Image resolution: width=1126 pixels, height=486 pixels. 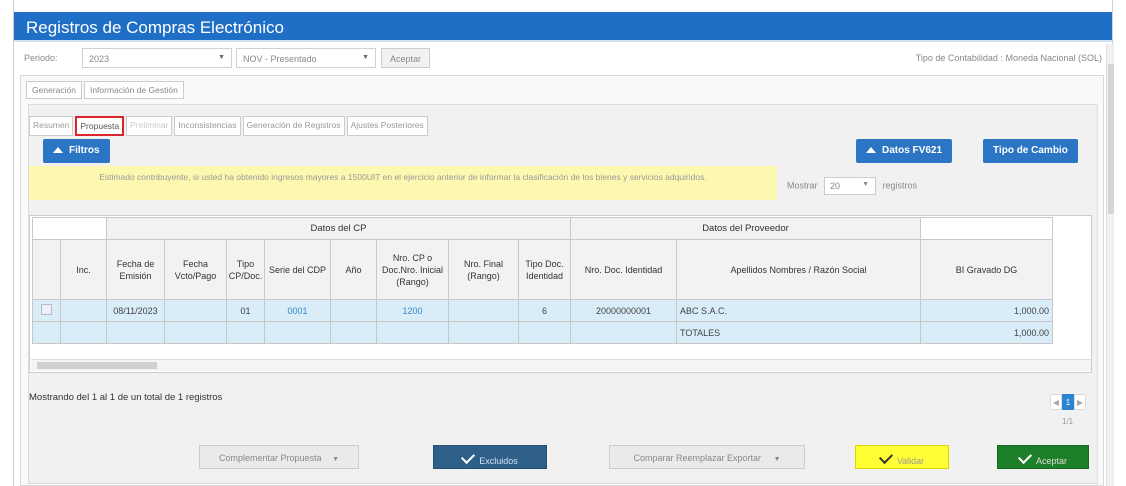 What do you see at coordinates (133, 90) in the screenshot?
I see `tab-informacion-gestion: Información de Gestión` at bounding box center [133, 90].